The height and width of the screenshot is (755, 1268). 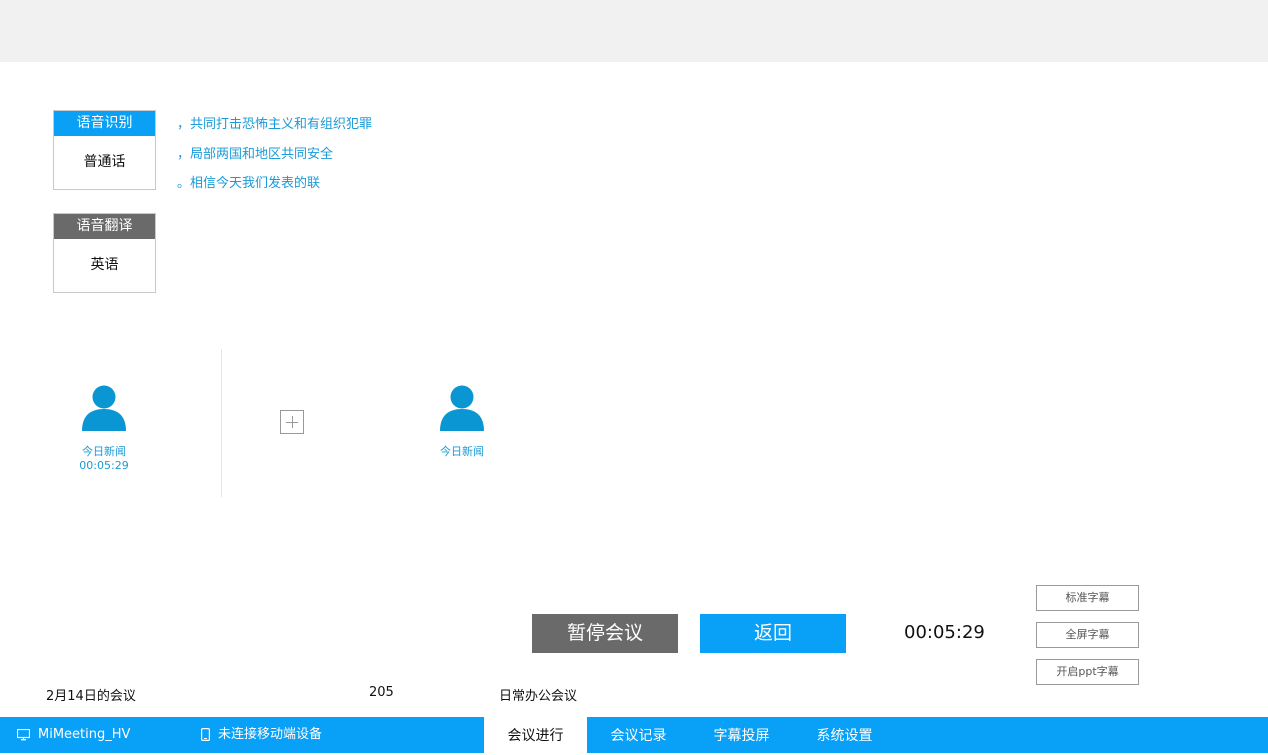 I want to click on tab-meeting-in-progress: 会议进行, so click(x=535, y=735).